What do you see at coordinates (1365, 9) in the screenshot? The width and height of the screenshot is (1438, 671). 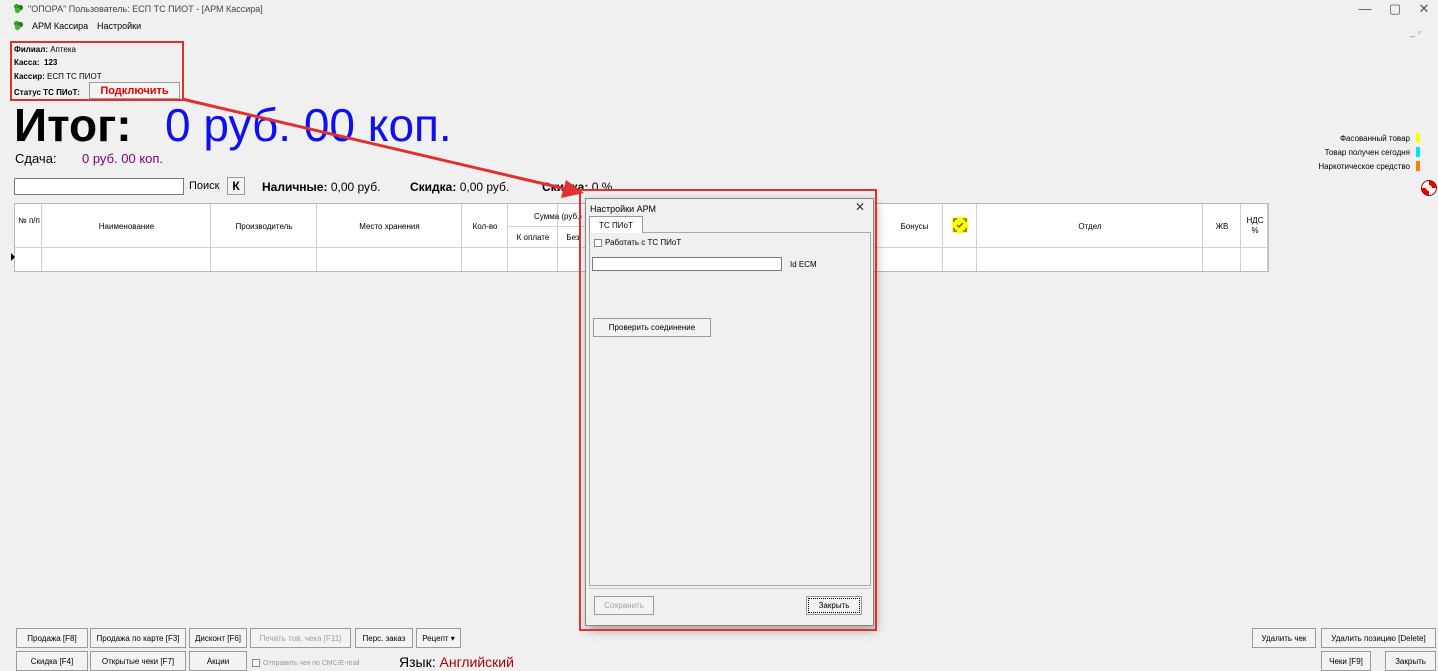 I see `minimize-button: —` at bounding box center [1365, 9].